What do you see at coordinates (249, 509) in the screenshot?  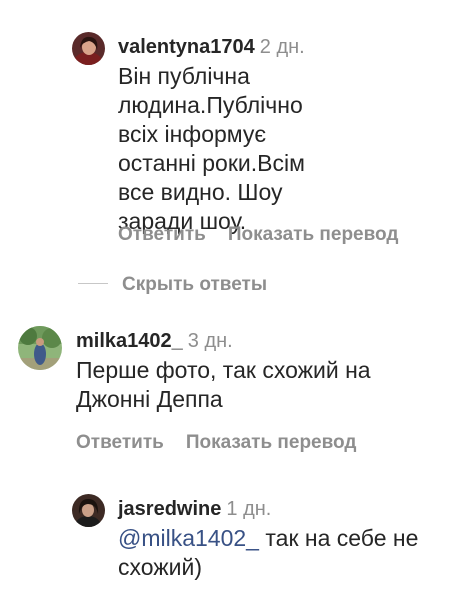 I see `comment-time: 1 дн.` at bounding box center [249, 509].